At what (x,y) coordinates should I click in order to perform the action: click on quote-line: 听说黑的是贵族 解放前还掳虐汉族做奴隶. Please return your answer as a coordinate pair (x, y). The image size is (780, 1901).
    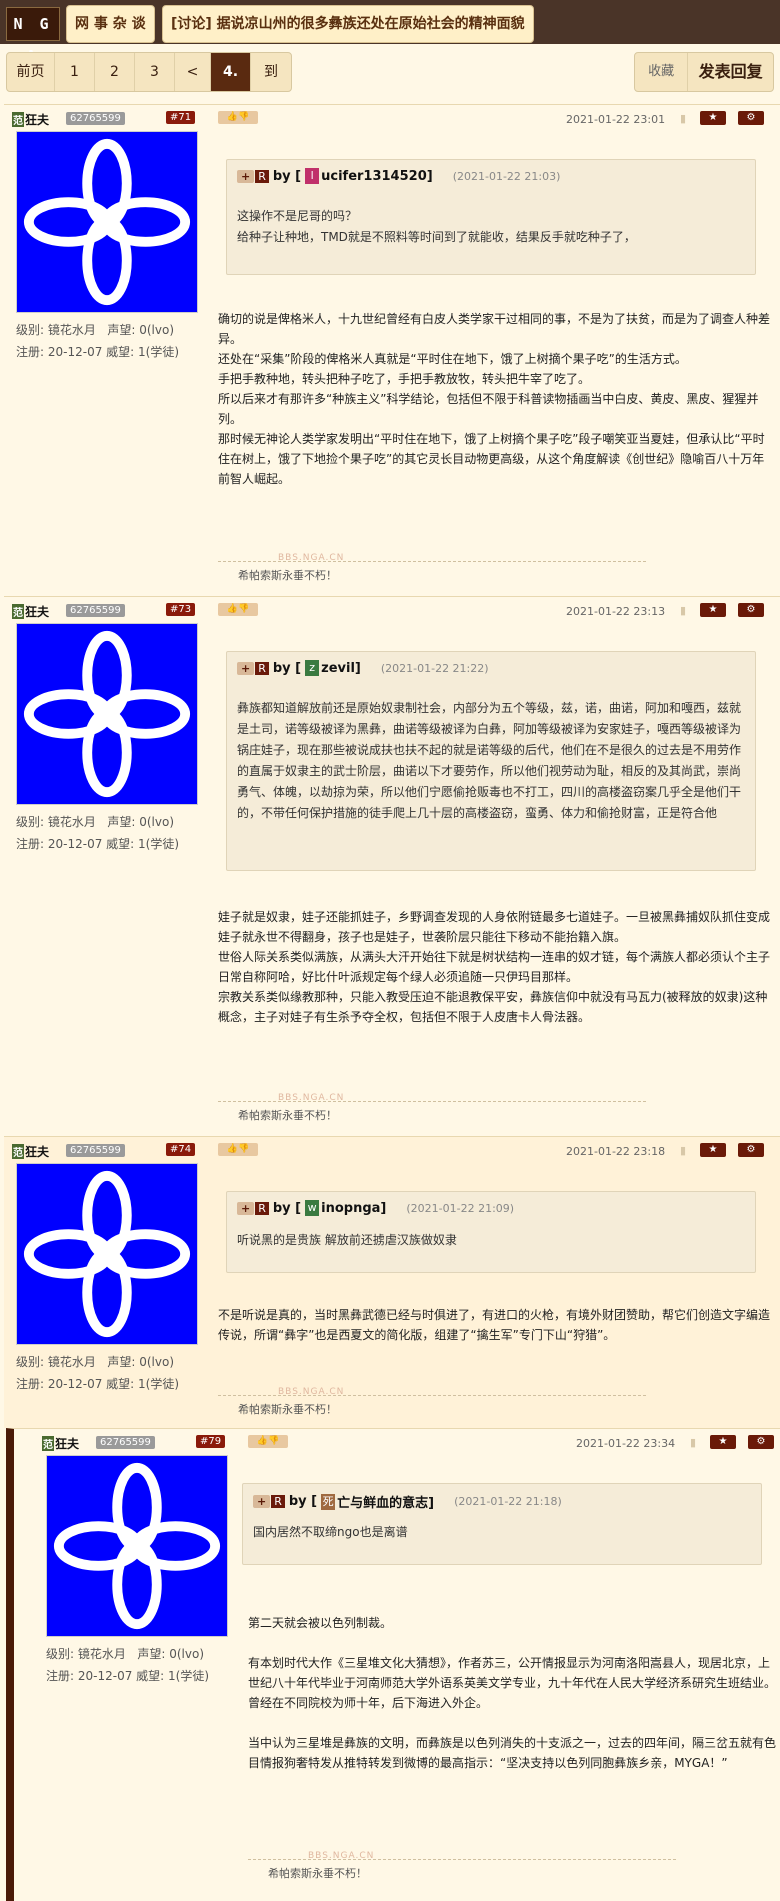
    Looking at the image, I should click on (347, 1240).